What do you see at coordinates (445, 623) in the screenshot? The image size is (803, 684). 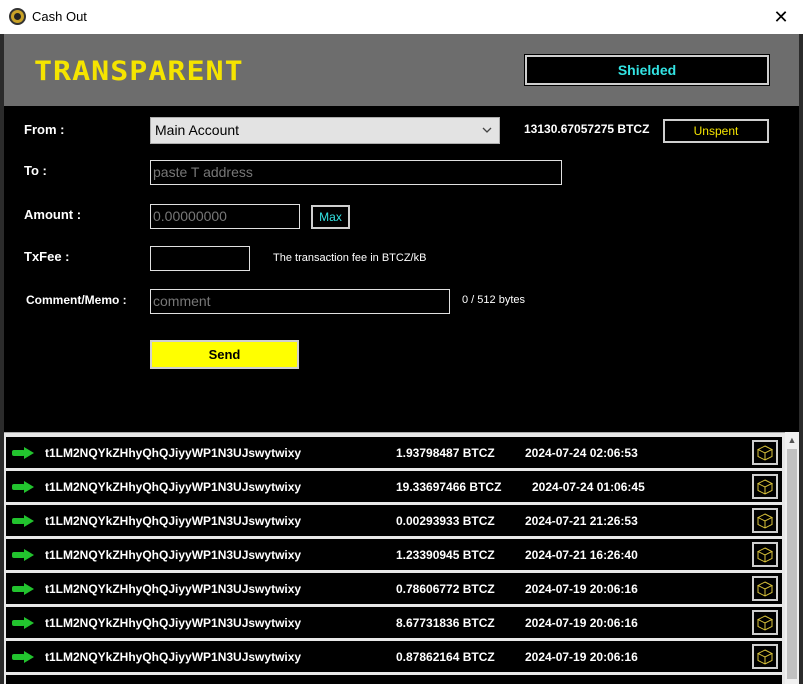 I see `tx-amount: 8.67731836 BTCZ` at bounding box center [445, 623].